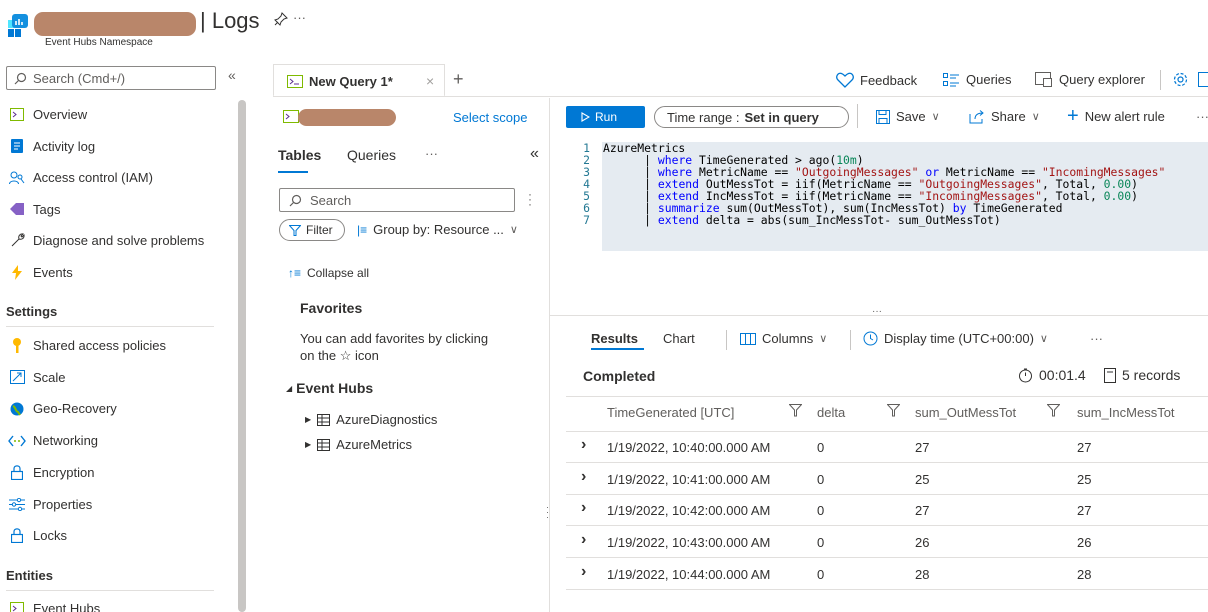  I want to click on feedback-label: Feedback, so click(889, 80).